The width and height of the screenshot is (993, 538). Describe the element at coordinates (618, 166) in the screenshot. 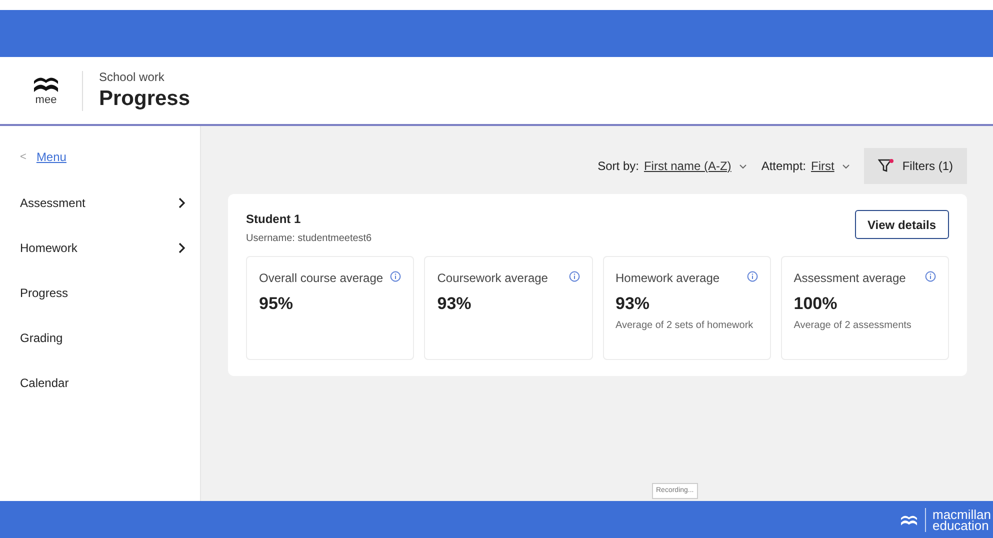

I see `sort-label: Sort by:` at that location.